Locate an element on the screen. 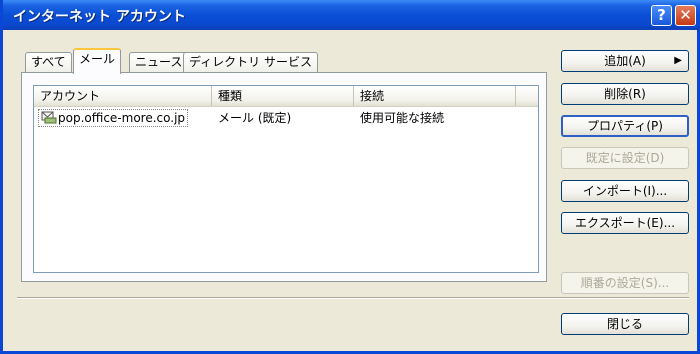 The image size is (700, 354). account-type: メール (既定) is located at coordinates (255, 118).